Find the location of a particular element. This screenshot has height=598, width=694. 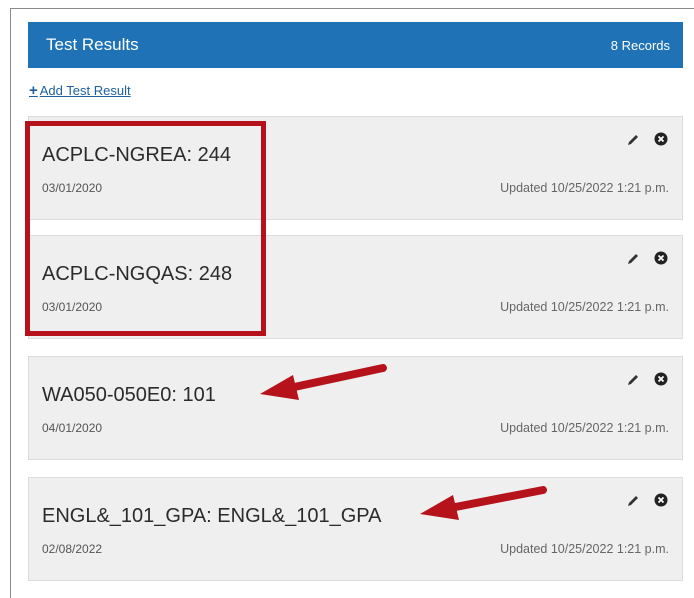

test-result-title: ENGL&_101_GPA is located at coordinates (212, 516).